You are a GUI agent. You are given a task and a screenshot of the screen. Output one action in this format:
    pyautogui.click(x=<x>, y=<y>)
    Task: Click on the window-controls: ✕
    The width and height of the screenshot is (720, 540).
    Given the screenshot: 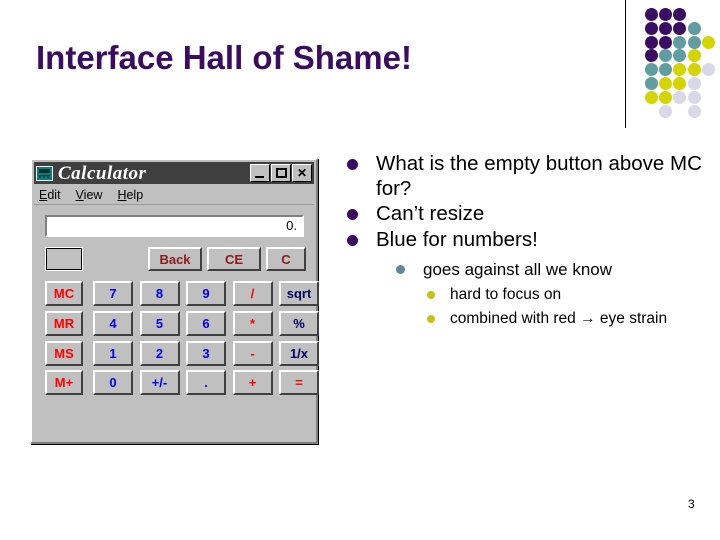 What is the action you would take?
    pyautogui.click(x=281, y=173)
    